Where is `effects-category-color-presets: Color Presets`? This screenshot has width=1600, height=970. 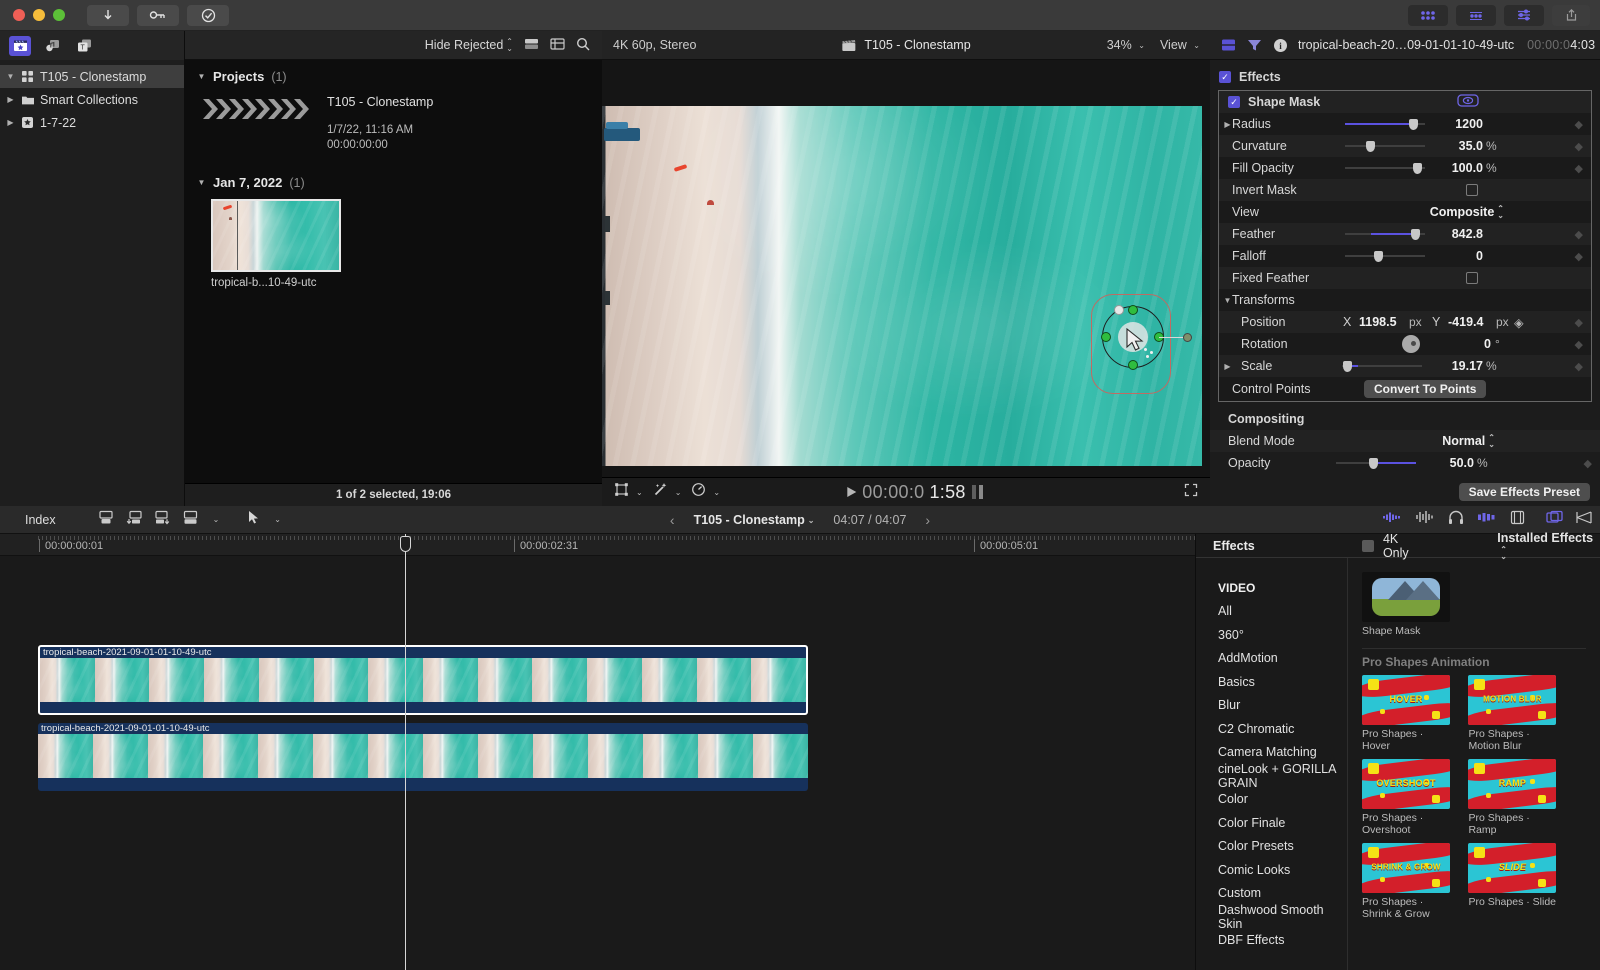 effects-category-color-presets: Color Presets is located at coordinates (1271, 847).